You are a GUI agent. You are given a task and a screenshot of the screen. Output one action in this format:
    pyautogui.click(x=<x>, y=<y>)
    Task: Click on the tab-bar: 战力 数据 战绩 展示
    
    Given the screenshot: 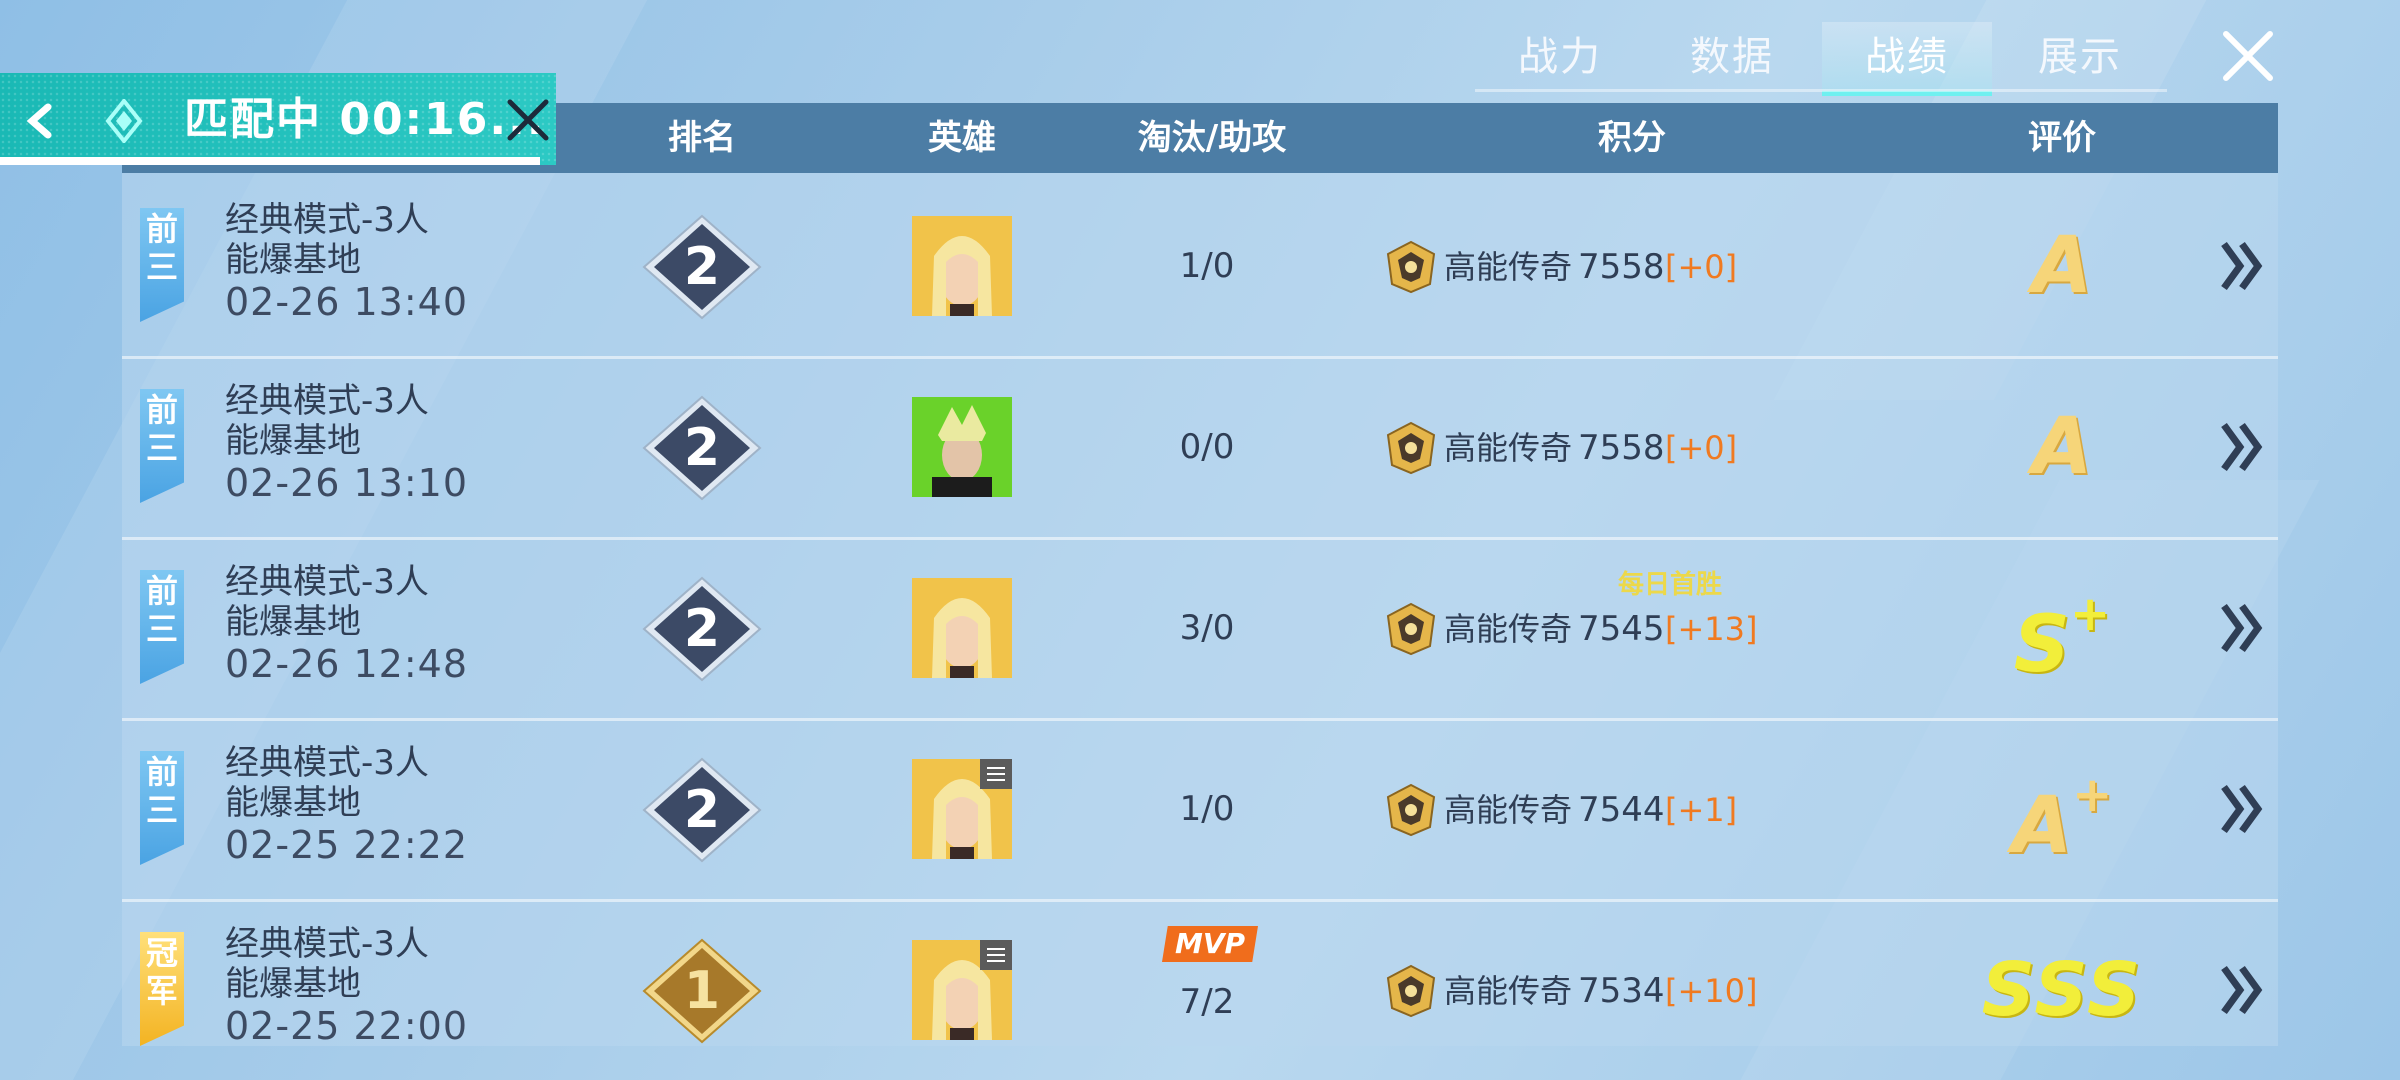 What is the action you would take?
    pyautogui.click(x=1821, y=59)
    